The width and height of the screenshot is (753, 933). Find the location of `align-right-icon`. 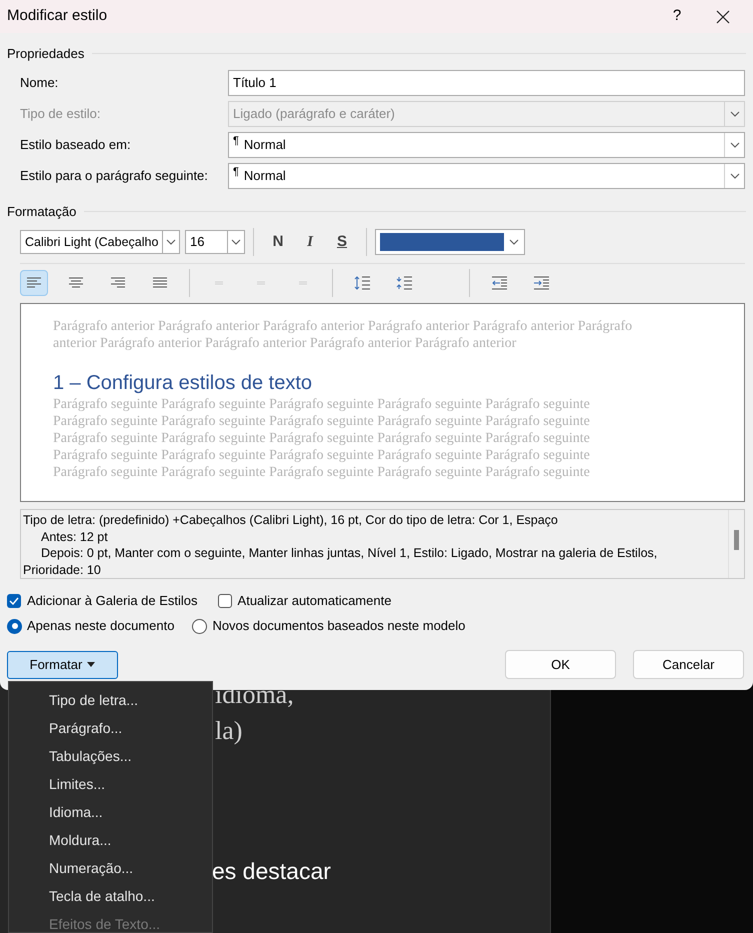

align-right-icon is located at coordinates (118, 283).